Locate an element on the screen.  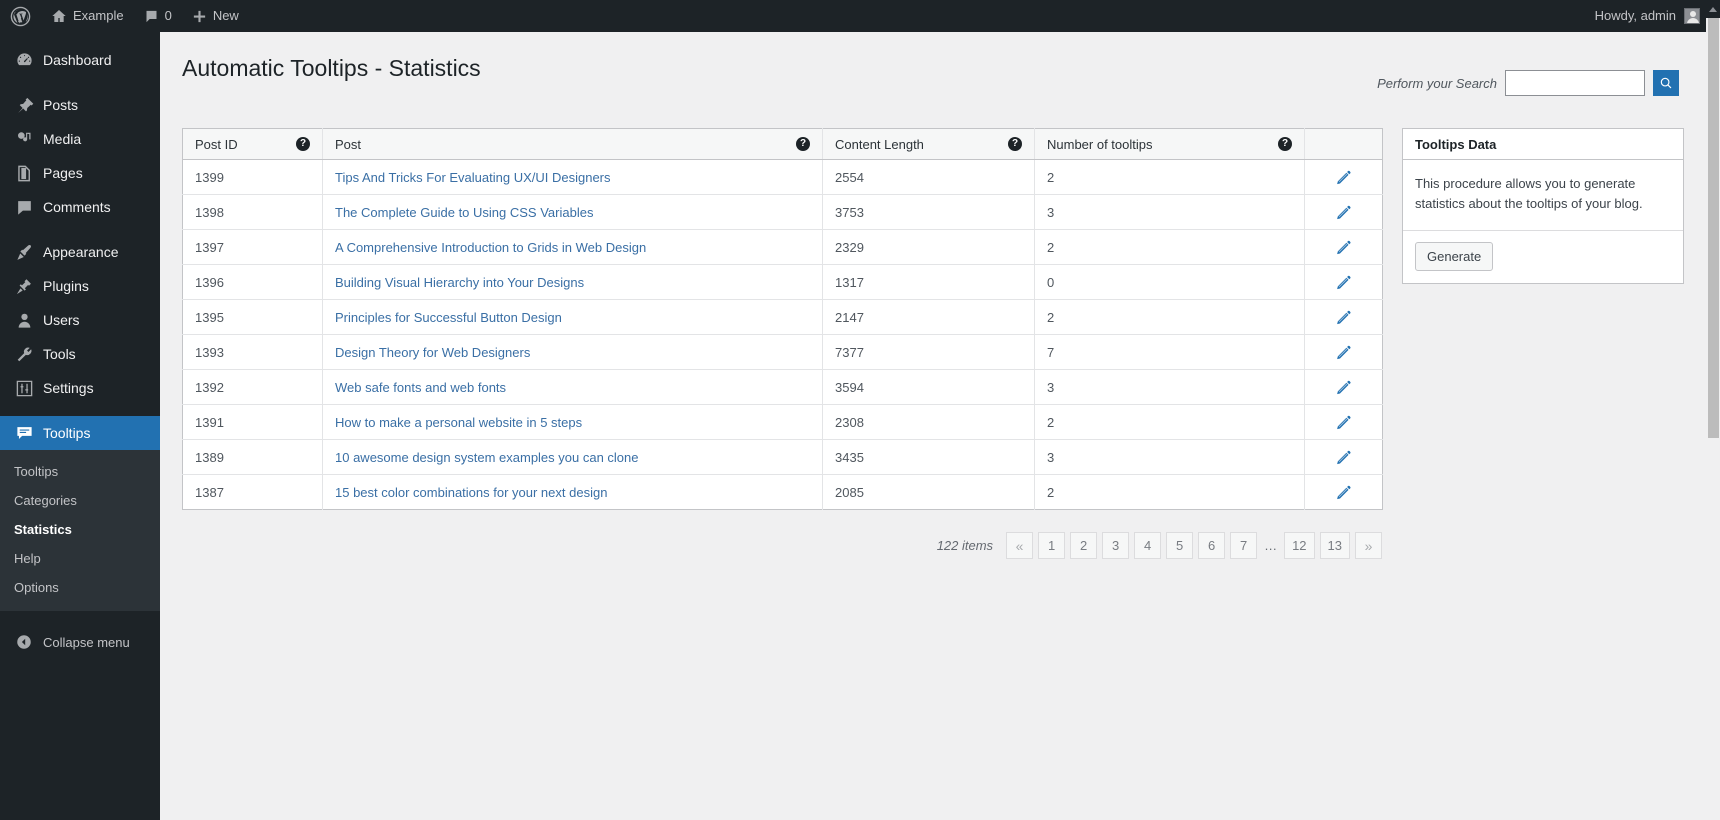
cell-content-length: 7377 is located at coordinates (928, 352).